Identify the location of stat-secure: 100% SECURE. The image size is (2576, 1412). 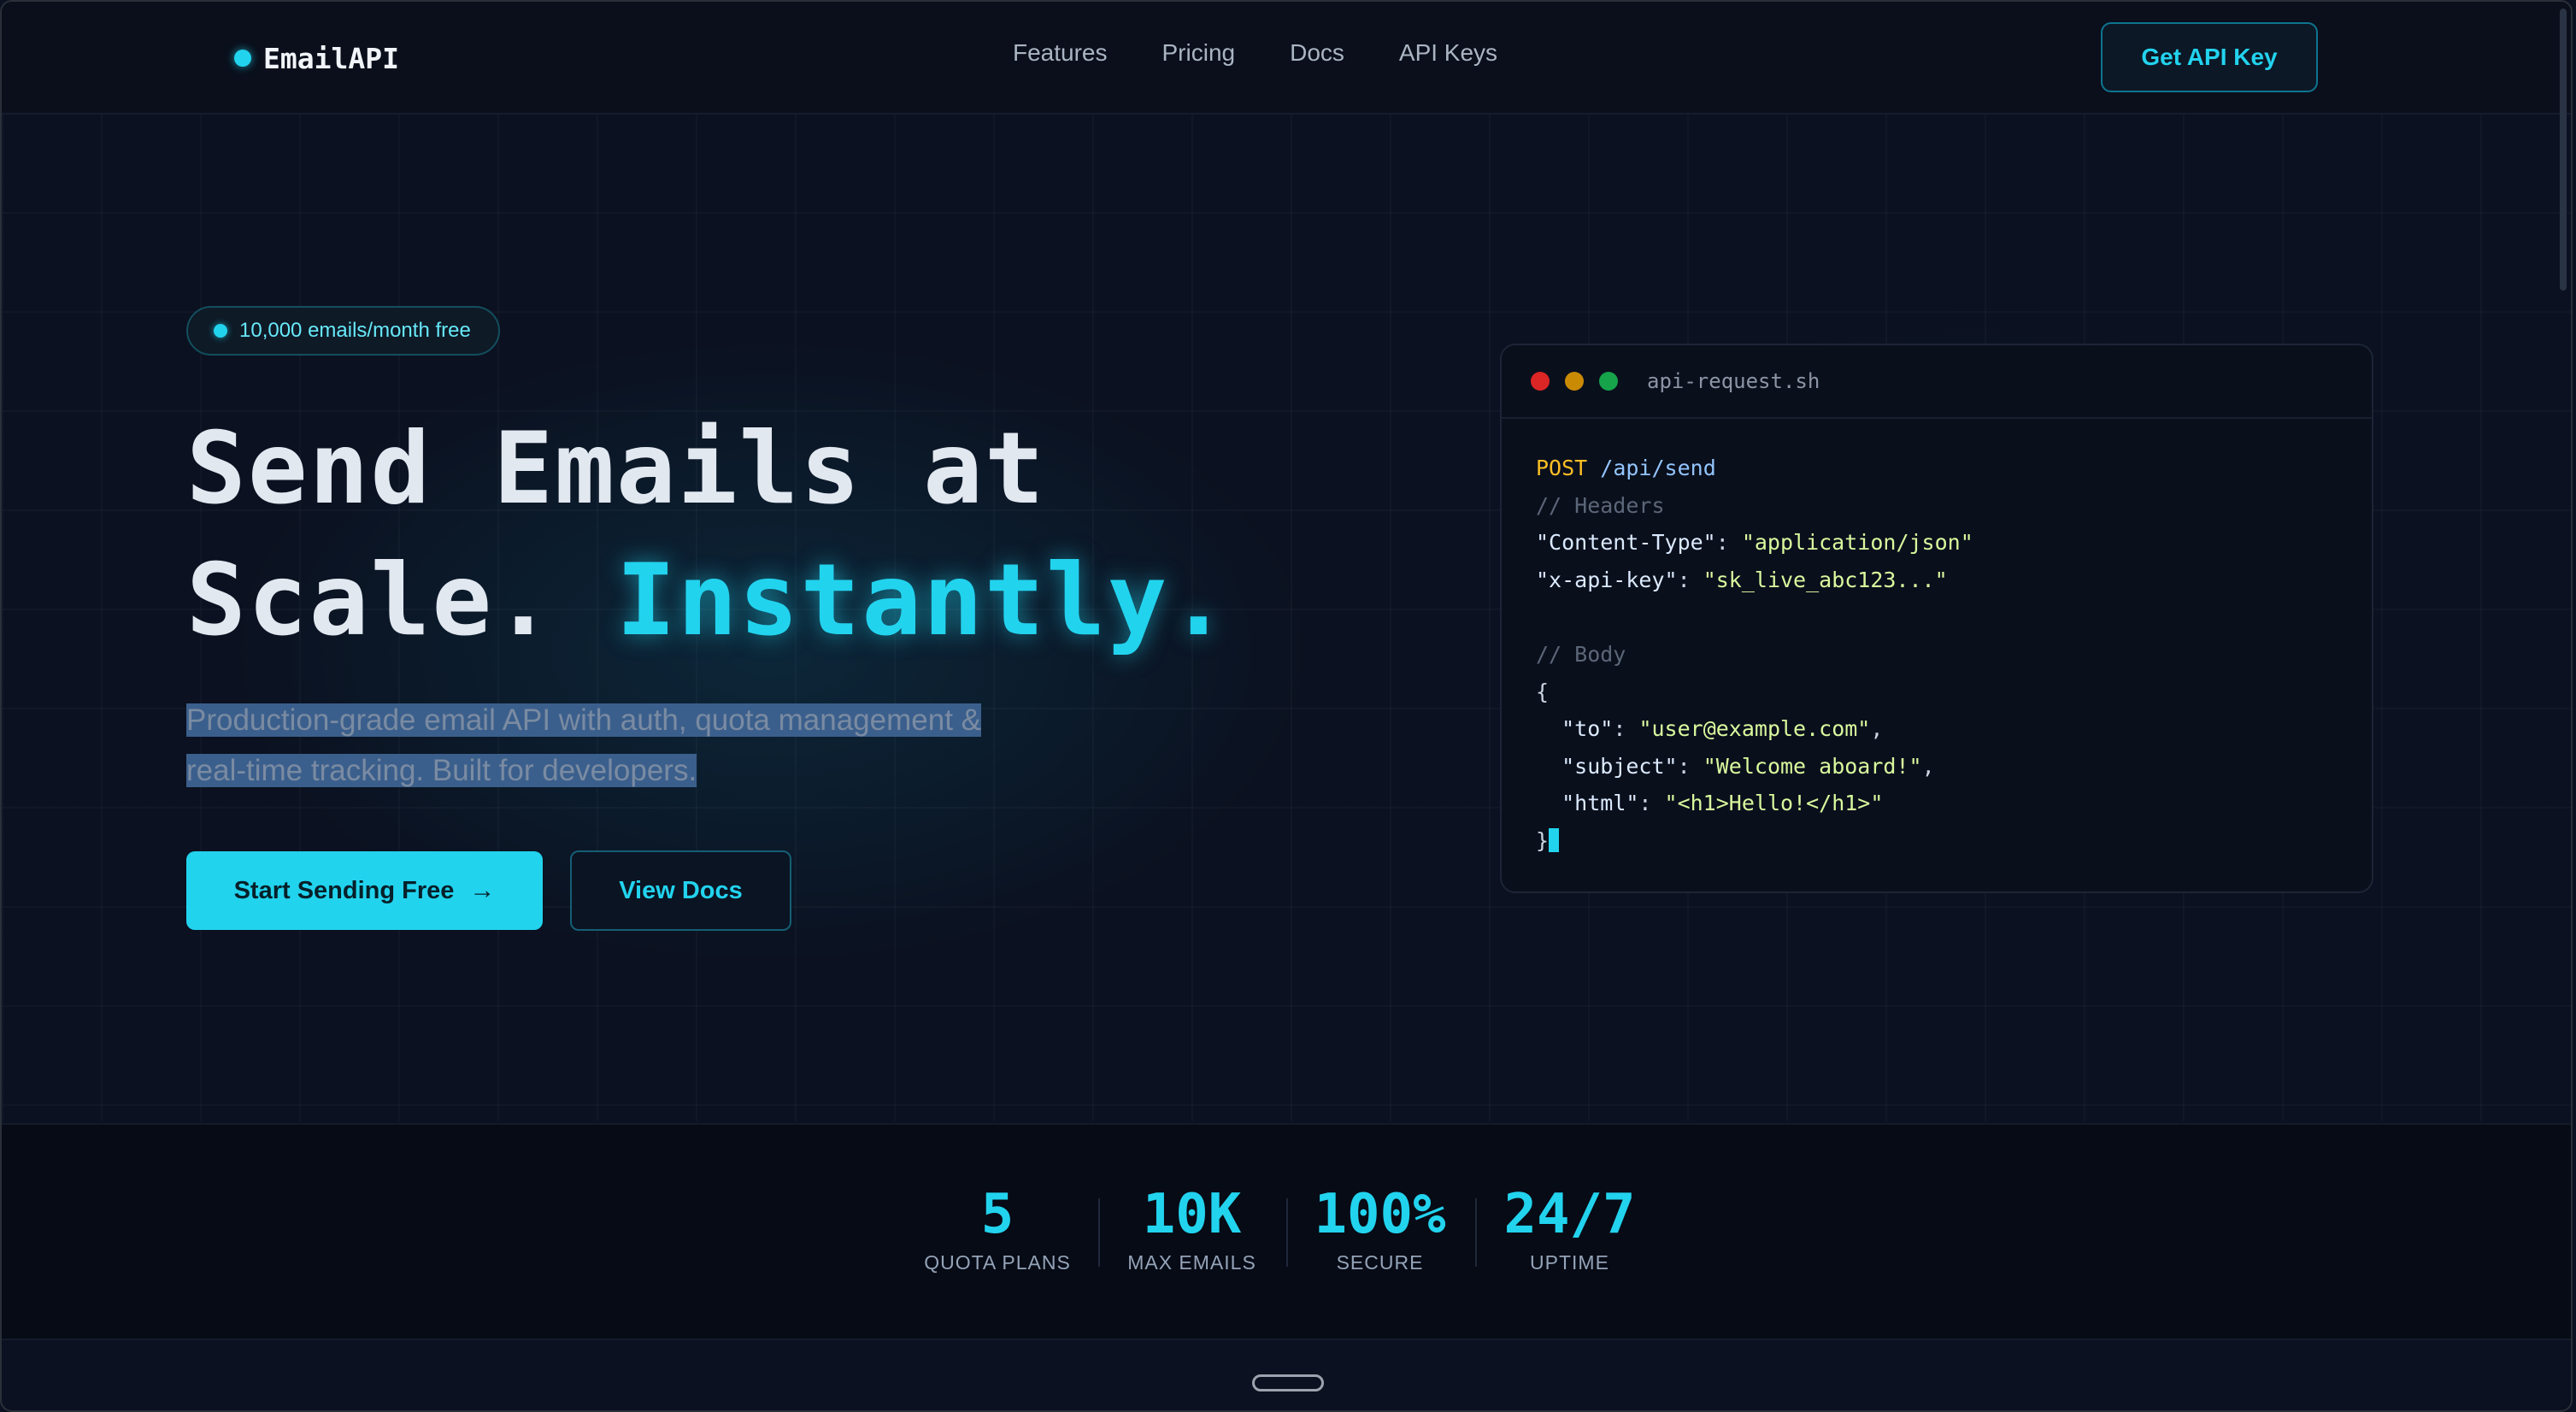
(1380, 1228).